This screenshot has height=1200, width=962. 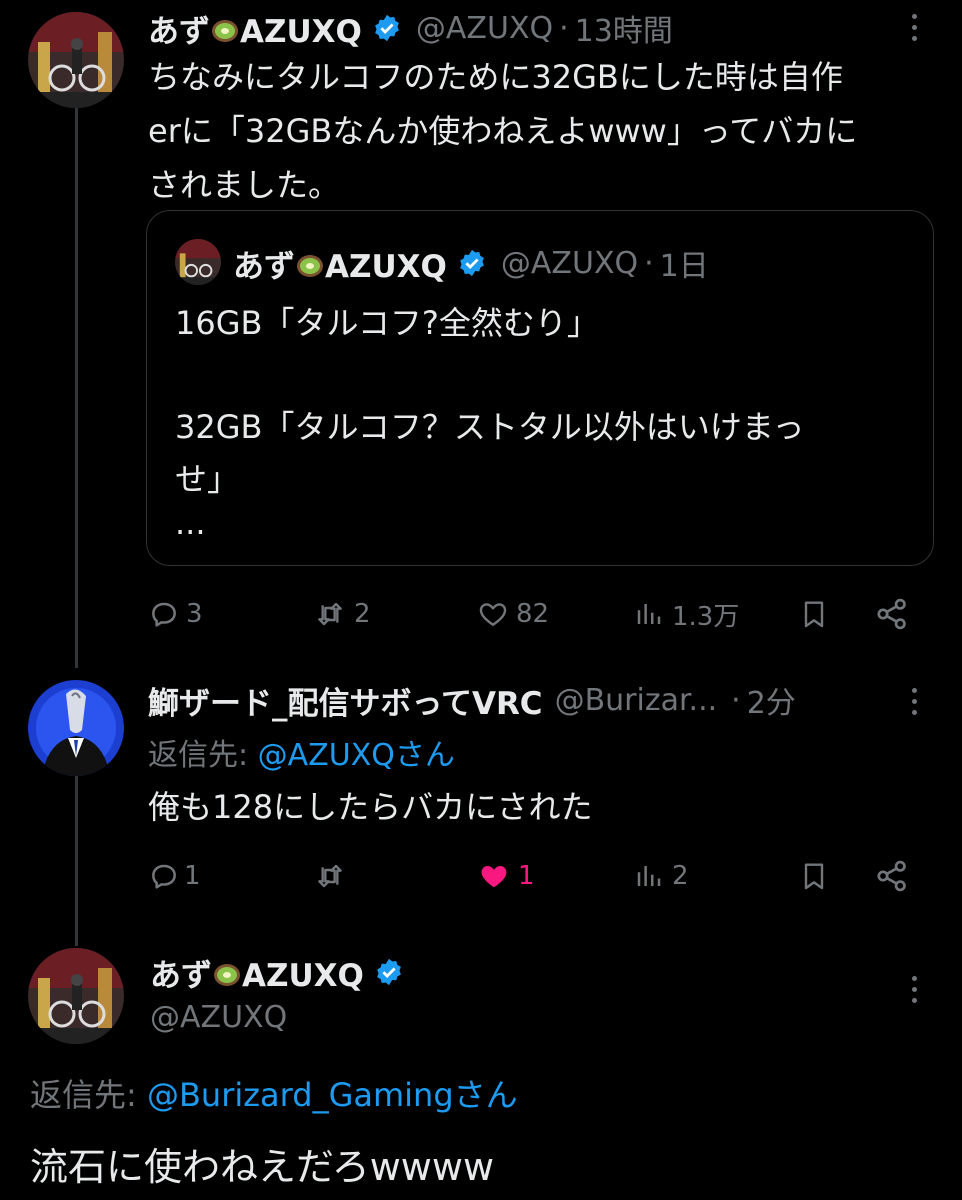 I want to click on retweet-button, so click(x=330, y=876).